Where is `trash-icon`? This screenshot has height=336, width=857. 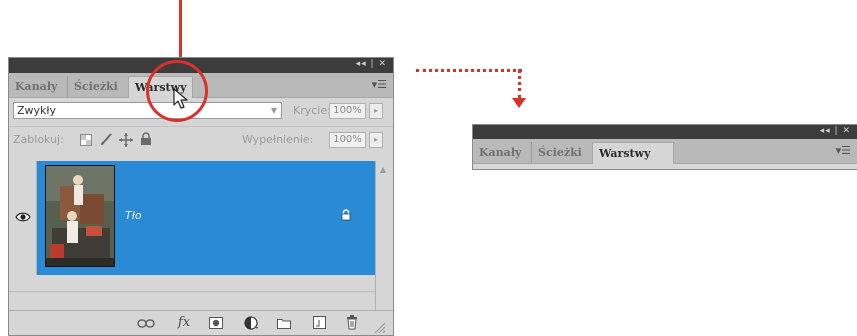
trash-icon is located at coordinates (352, 322).